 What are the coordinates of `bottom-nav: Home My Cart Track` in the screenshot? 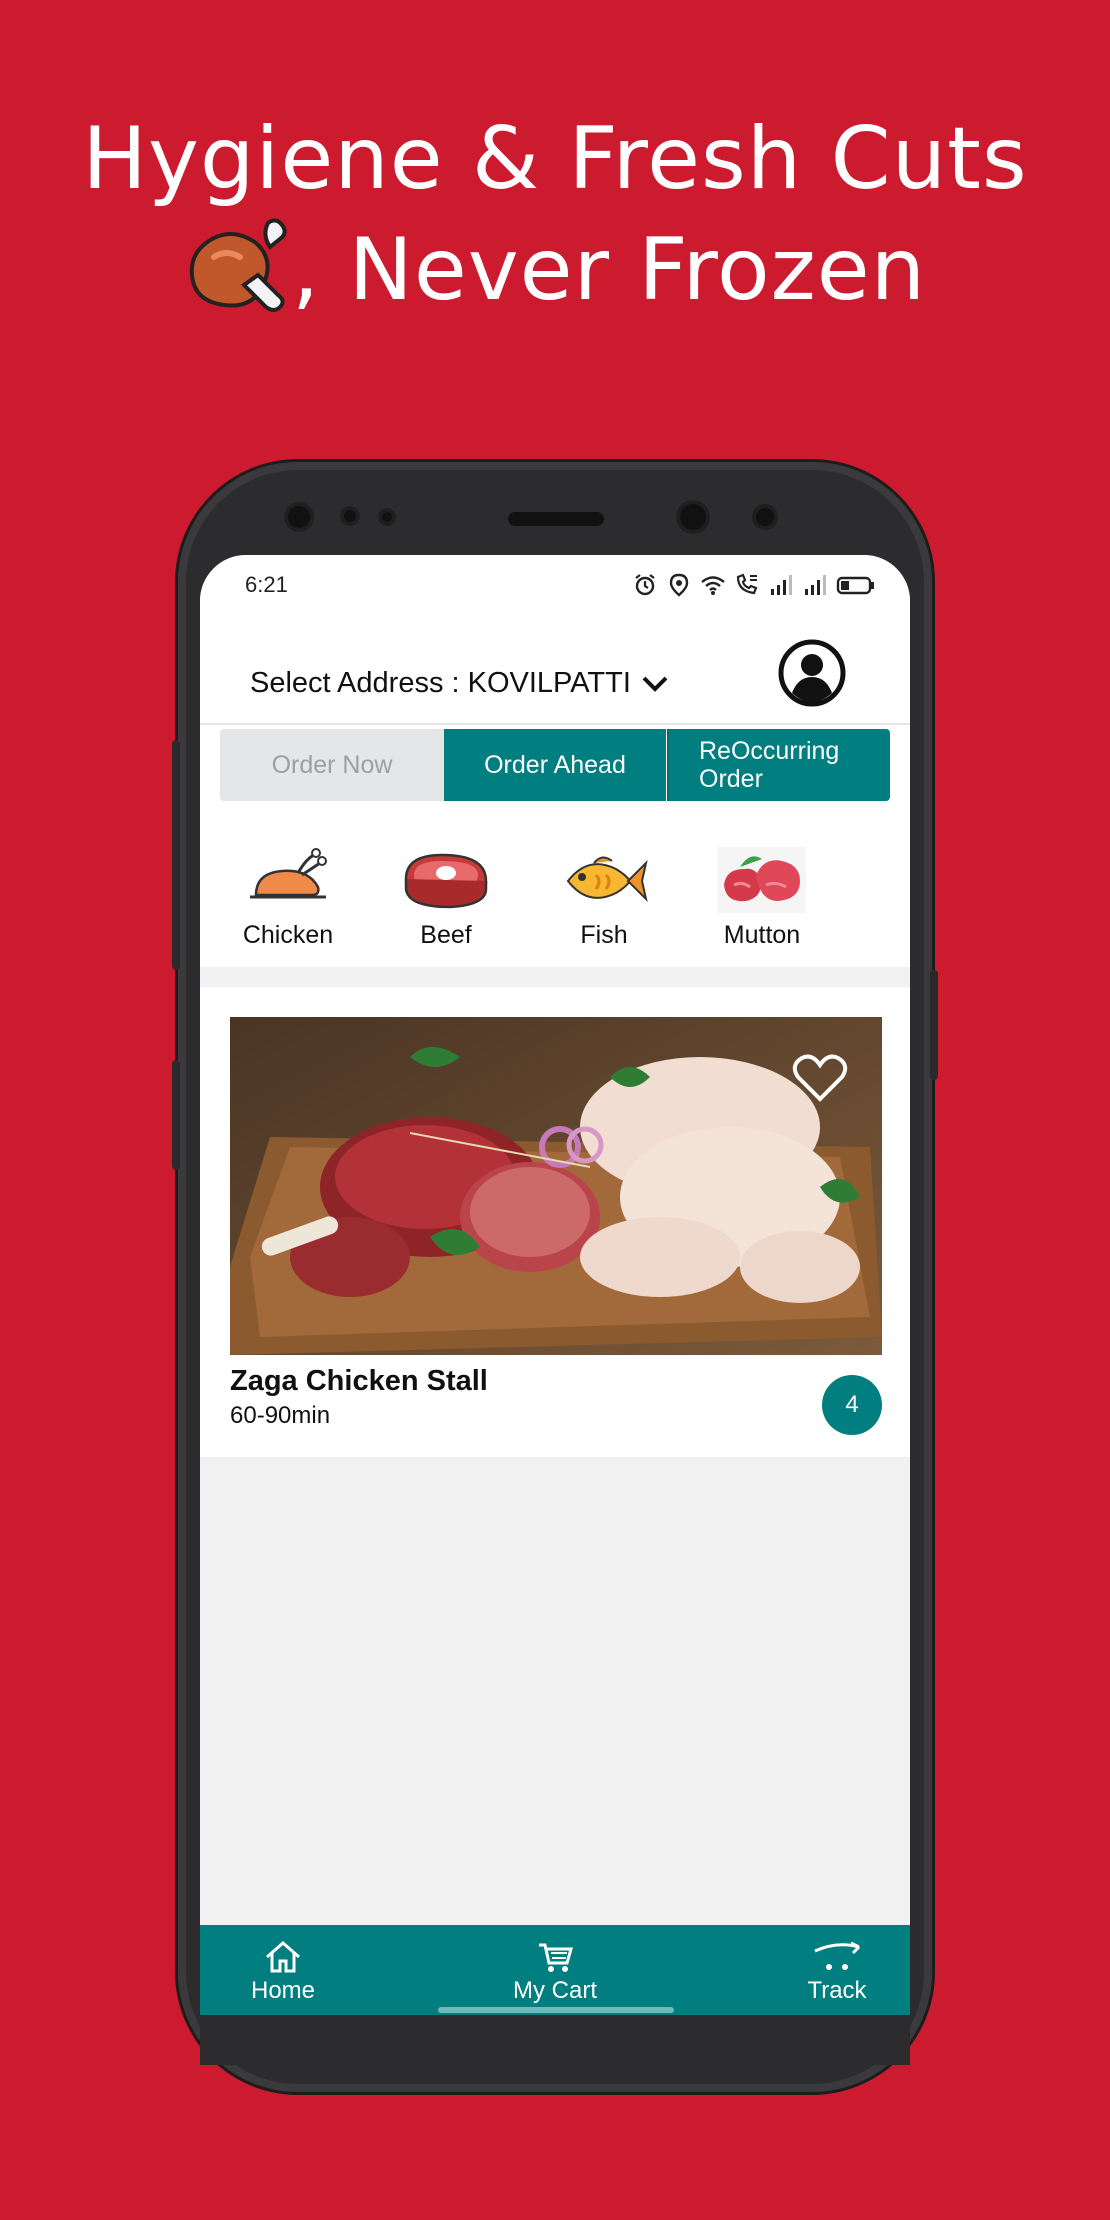 It's located at (555, 1970).